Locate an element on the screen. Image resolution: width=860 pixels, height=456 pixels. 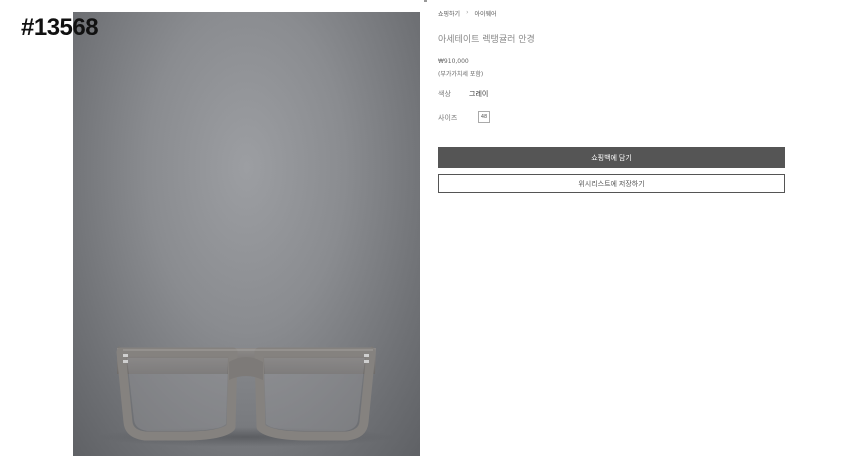
save-to-wishlist-button: 위시리스트에 저장하기 is located at coordinates (611, 183).